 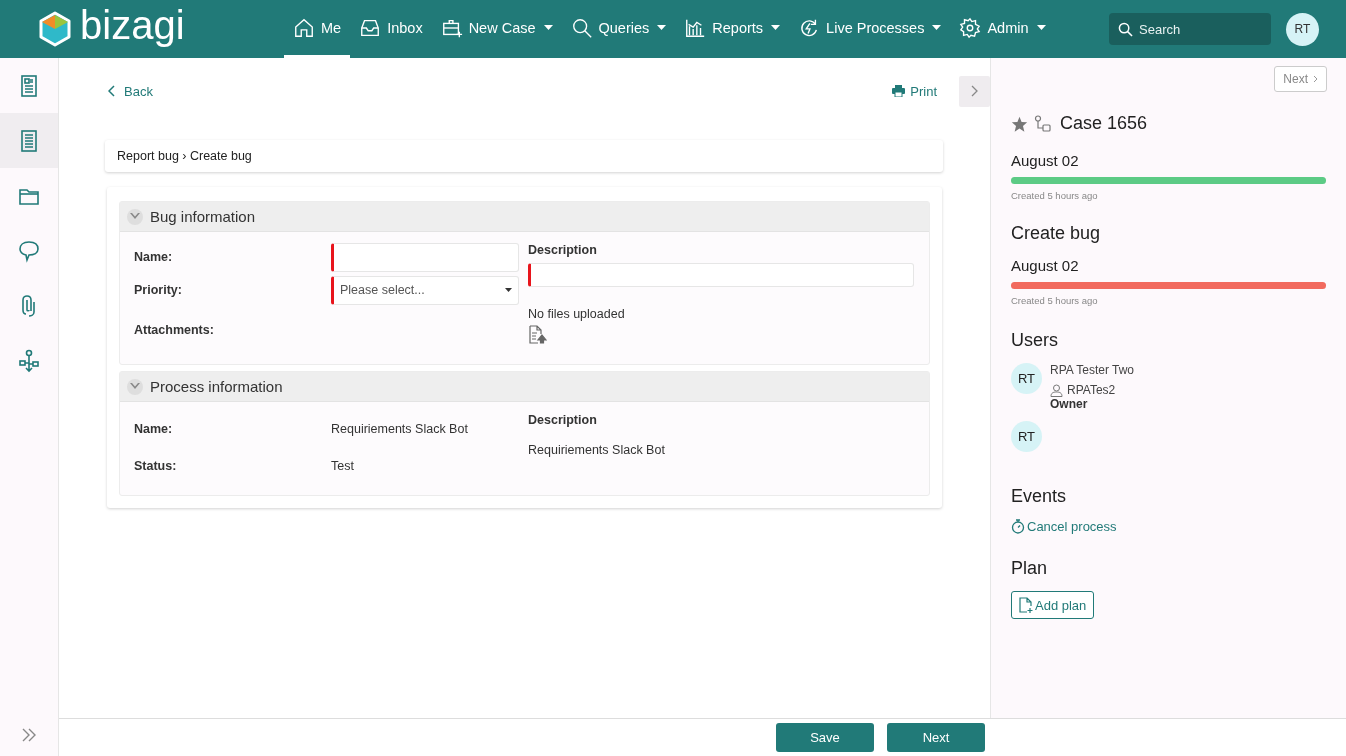 What do you see at coordinates (1091, 390) in the screenshot?
I see `user-login: RPATes2` at bounding box center [1091, 390].